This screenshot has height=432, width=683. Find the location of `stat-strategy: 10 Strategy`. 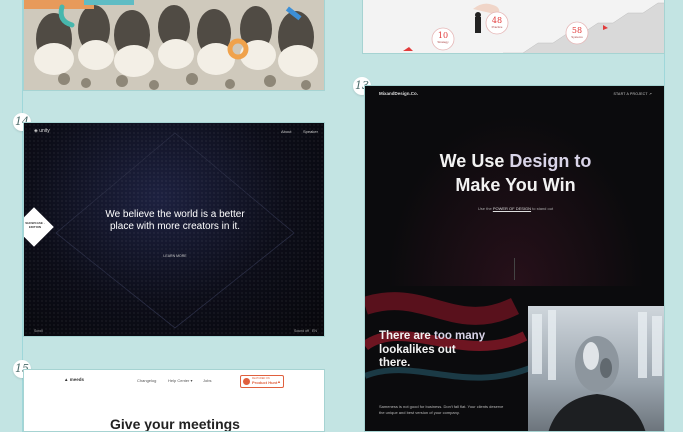

stat-strategy: 10 Strategy is located at coordinates (443, 37).